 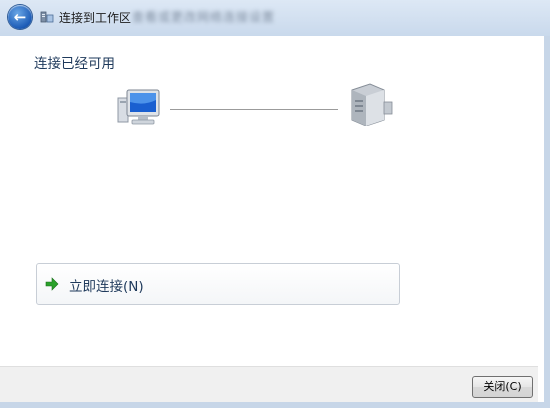 What do you see at coordinates (269, 384) in the screenshot?
I see `dialog-footer: 关闭(C)` at bounding box center [269, 384].